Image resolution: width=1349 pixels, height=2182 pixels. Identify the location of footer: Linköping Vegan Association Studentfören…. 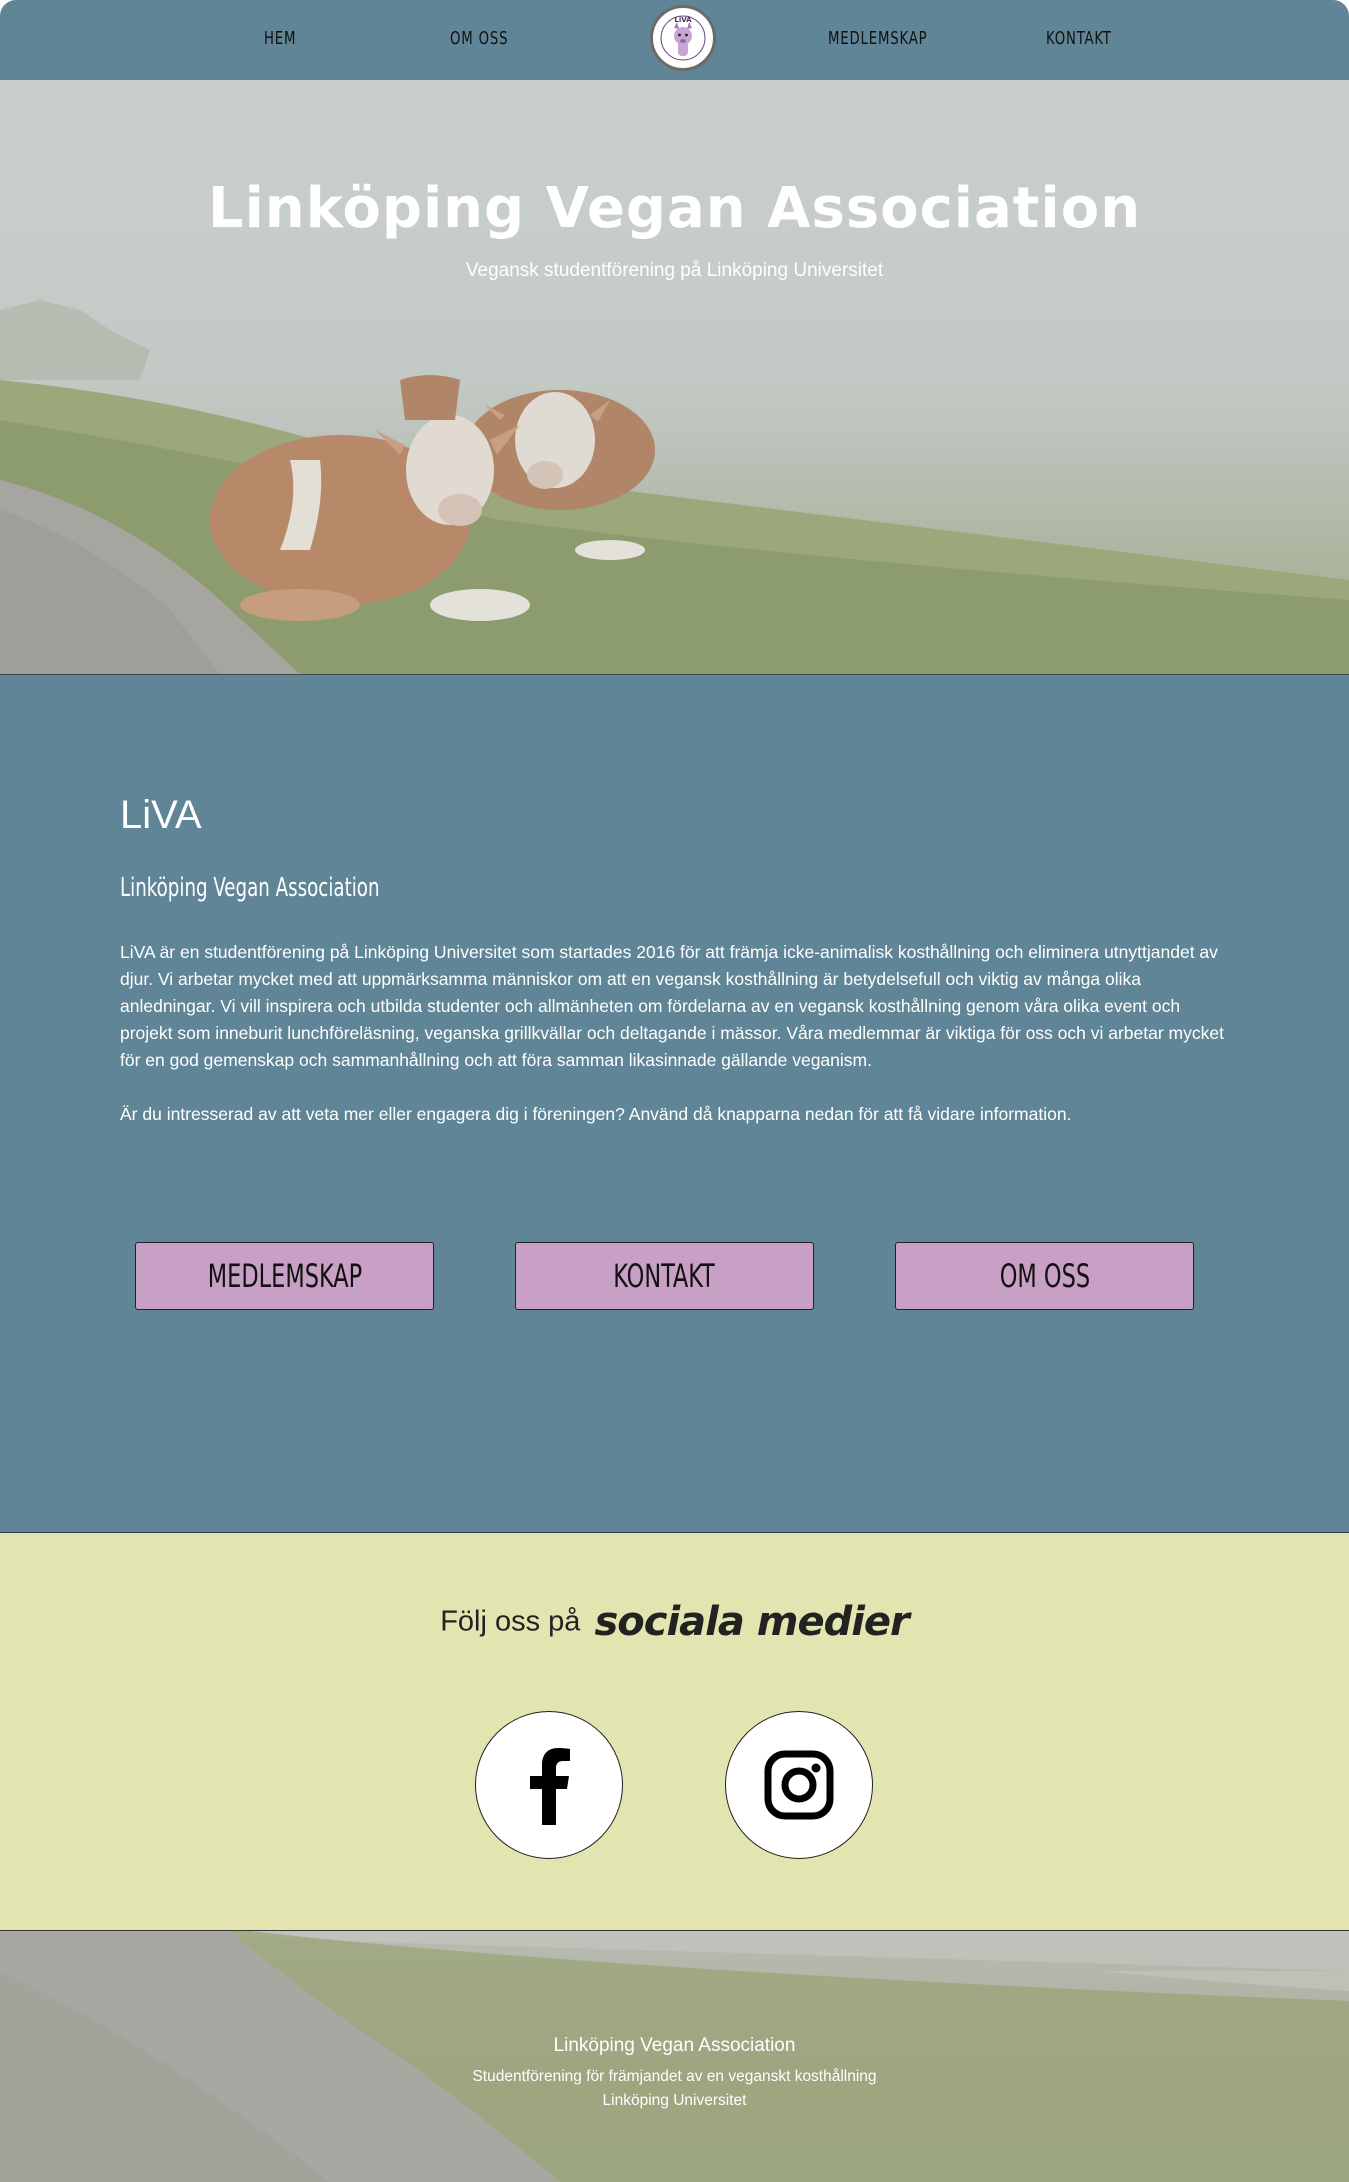
(674, 2056).